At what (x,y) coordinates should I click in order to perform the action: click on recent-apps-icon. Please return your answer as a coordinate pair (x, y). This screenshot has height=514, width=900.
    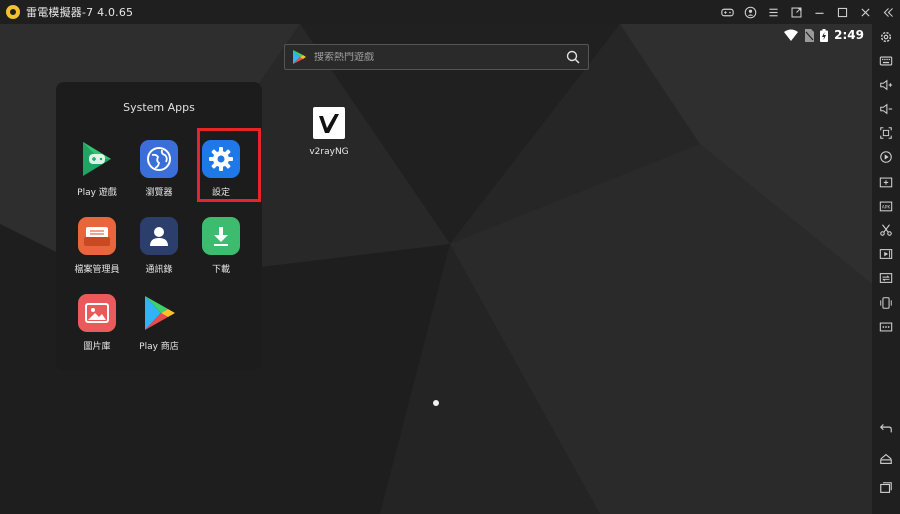
    Looking at the image, I should click on (886, 488).